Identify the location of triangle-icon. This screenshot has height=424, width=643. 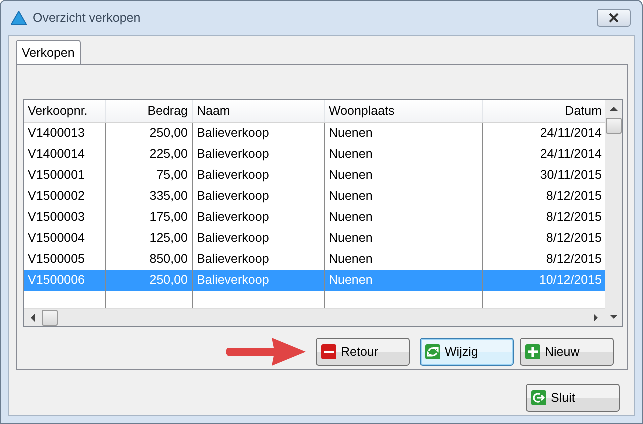
(19, 18).